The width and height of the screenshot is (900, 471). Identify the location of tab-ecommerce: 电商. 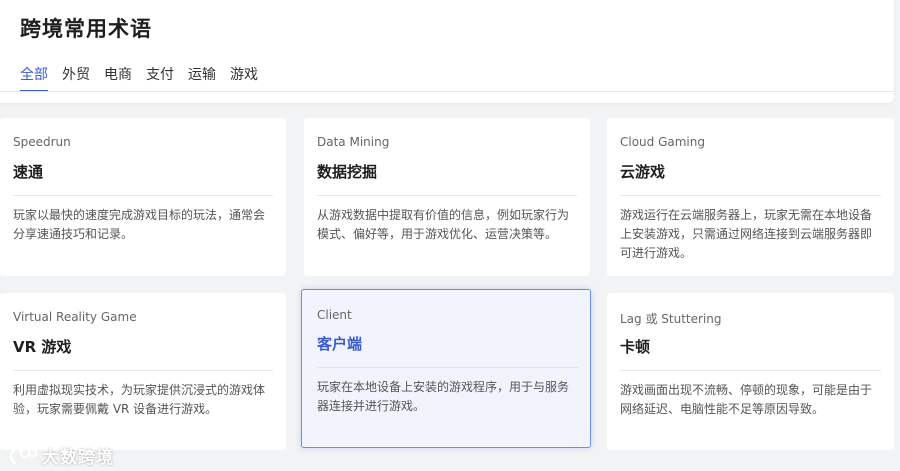
(118, 77).